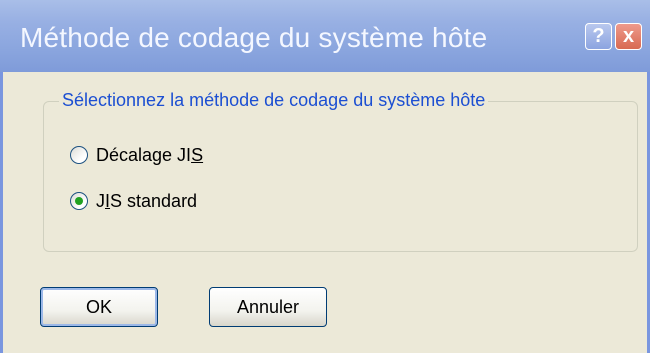  I want to click on ok-button: OK, so click(99, 307).